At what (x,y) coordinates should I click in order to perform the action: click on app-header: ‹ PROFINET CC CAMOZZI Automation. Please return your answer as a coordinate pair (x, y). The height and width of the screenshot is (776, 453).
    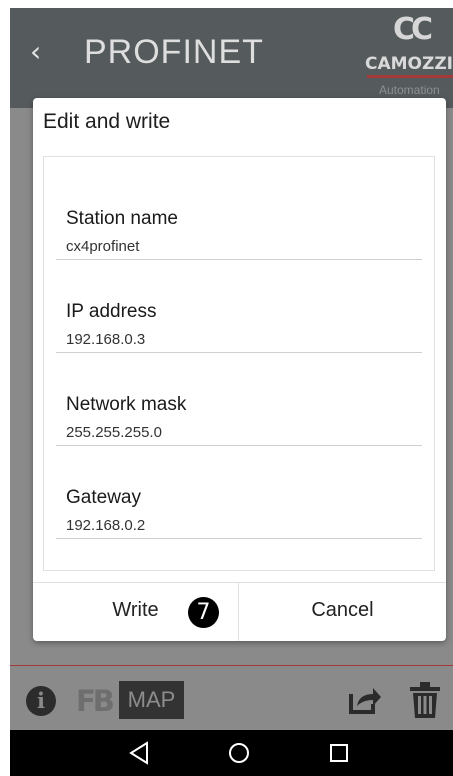
    Looking at the image, I should click on (231, 58).